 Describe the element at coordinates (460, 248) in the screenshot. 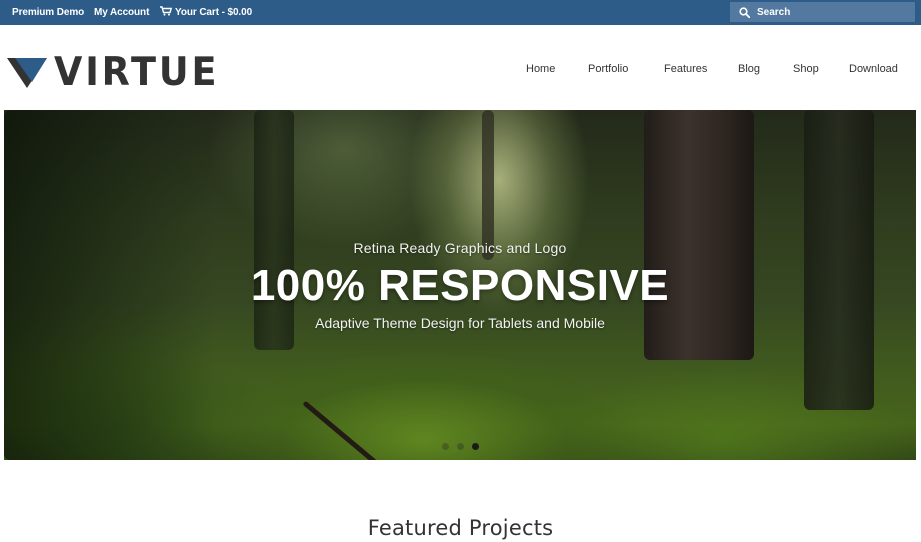

I see `hero-kicker: Retina Ready Graphics and Logo` at that location.